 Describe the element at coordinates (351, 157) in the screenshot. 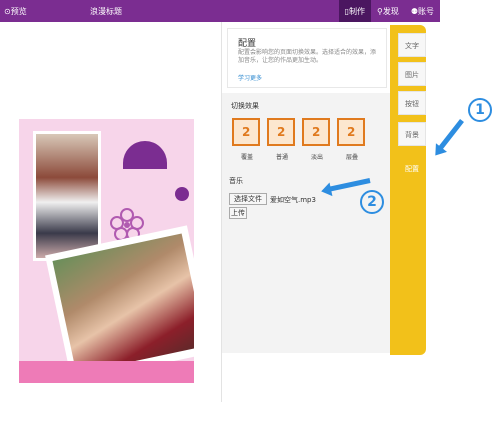

I see `effect-stack-label: 层叠` at that location.